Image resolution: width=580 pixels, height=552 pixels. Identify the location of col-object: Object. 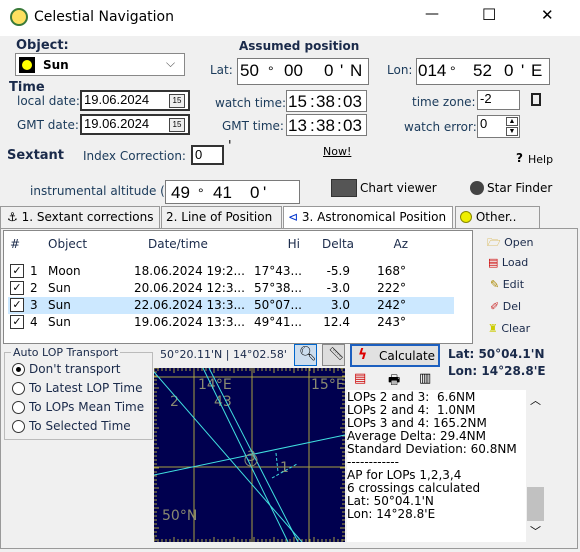
(67, 244).